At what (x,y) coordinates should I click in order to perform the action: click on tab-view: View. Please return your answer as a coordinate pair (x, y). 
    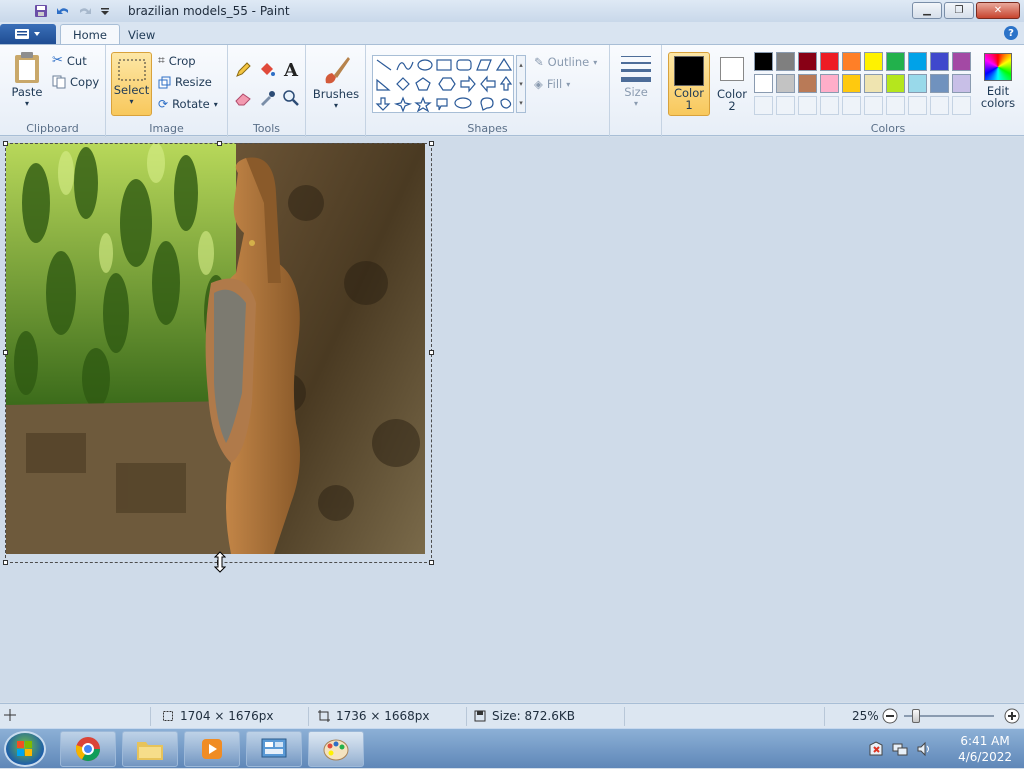
    Looking at the image, I should click on (141, 34).